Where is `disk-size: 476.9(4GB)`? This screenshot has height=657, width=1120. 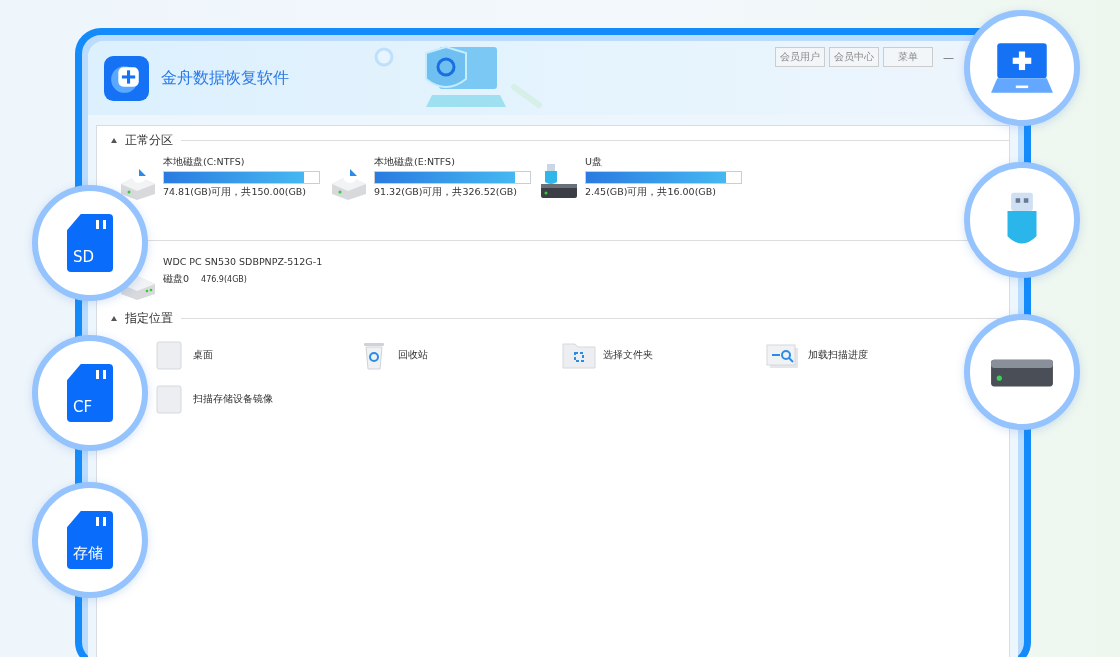 disk-size: 476.9(4GB) is located at coordinates (224, 279).